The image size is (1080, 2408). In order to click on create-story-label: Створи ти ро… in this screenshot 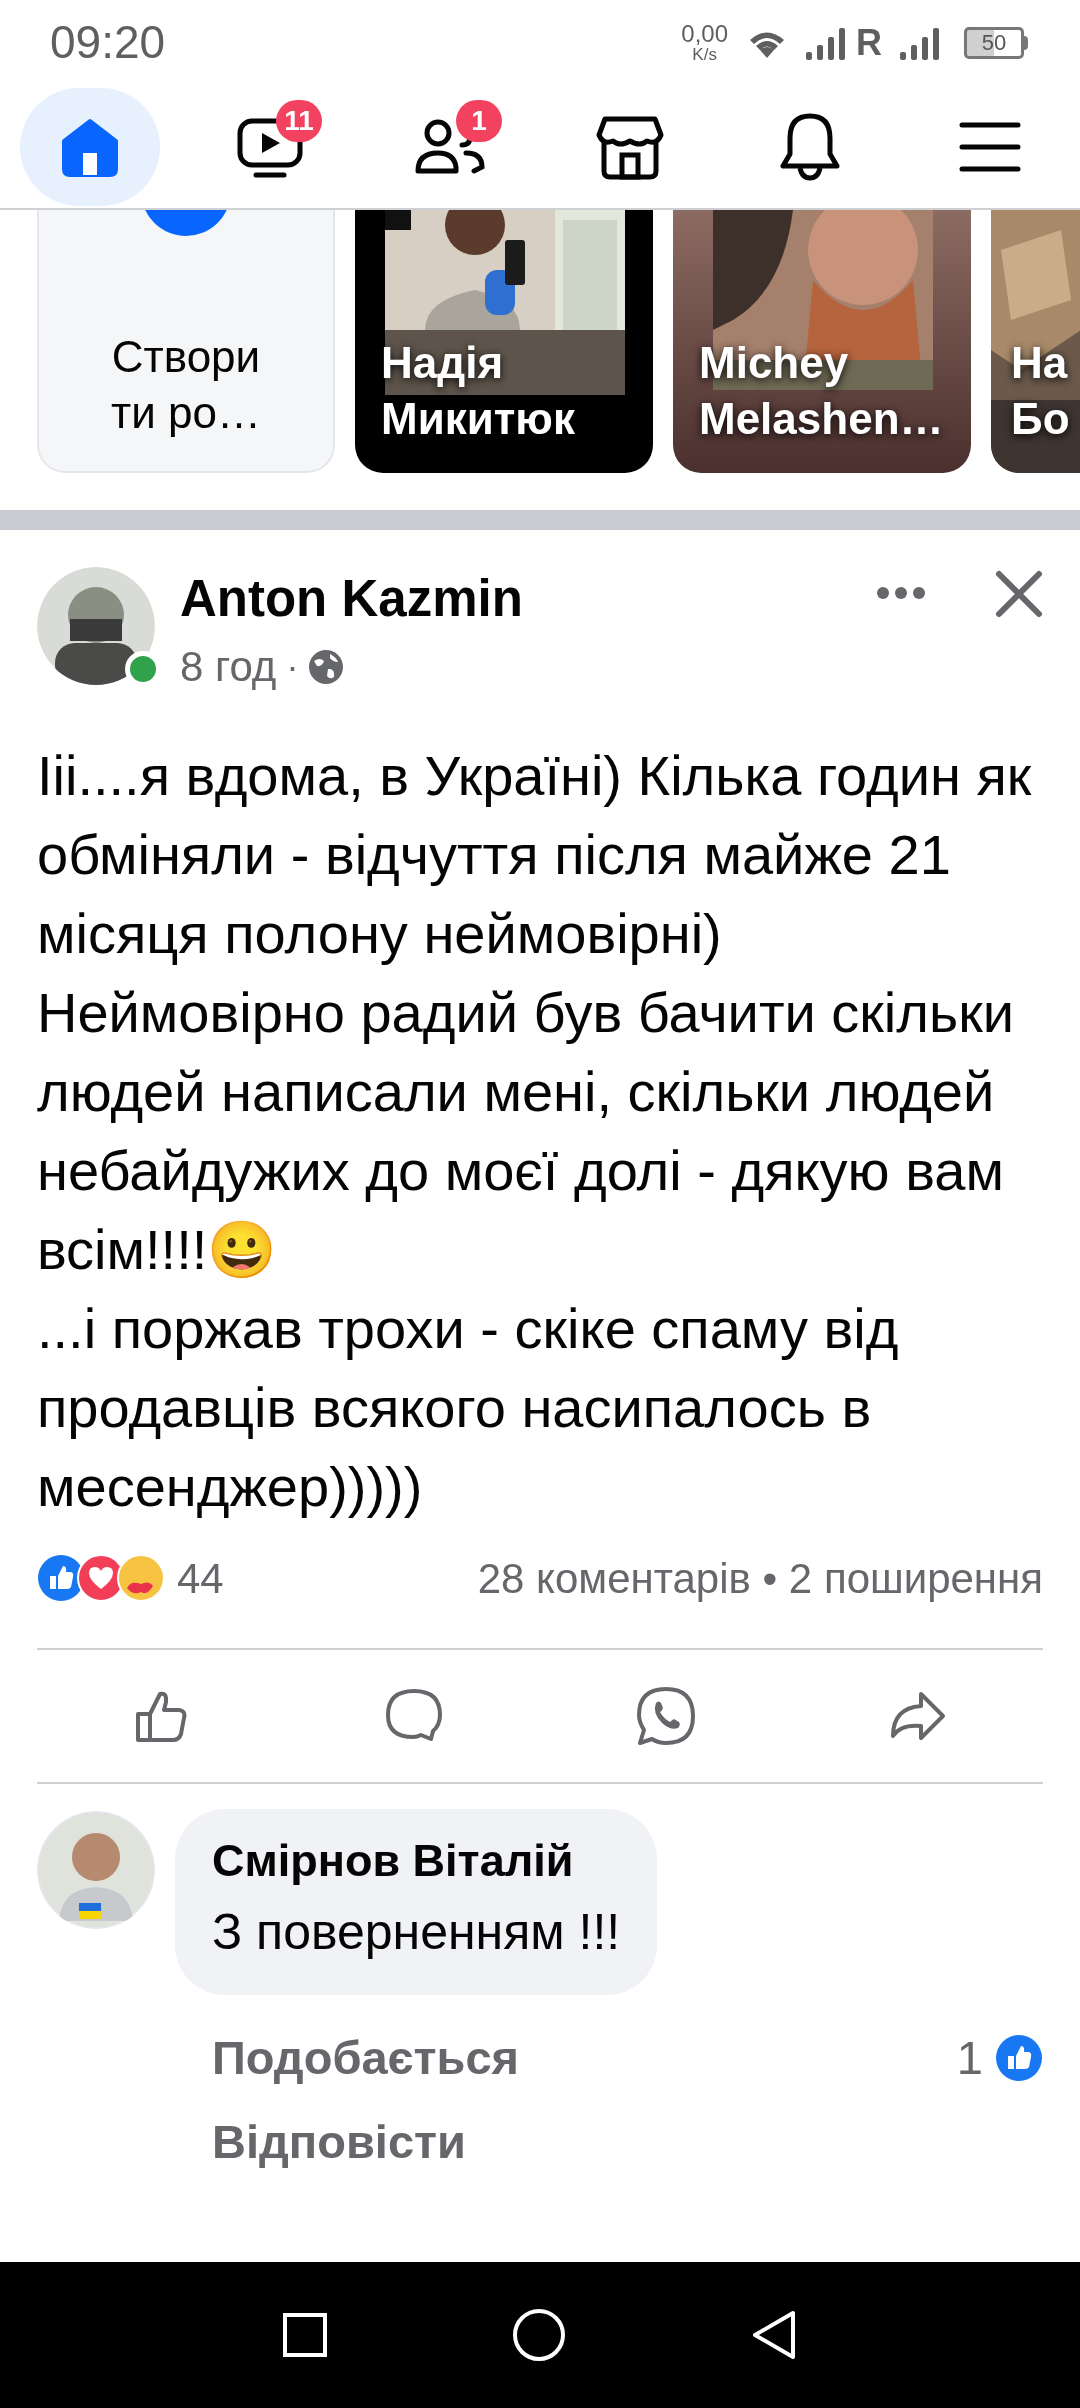, I will do `click(186, 385)`.